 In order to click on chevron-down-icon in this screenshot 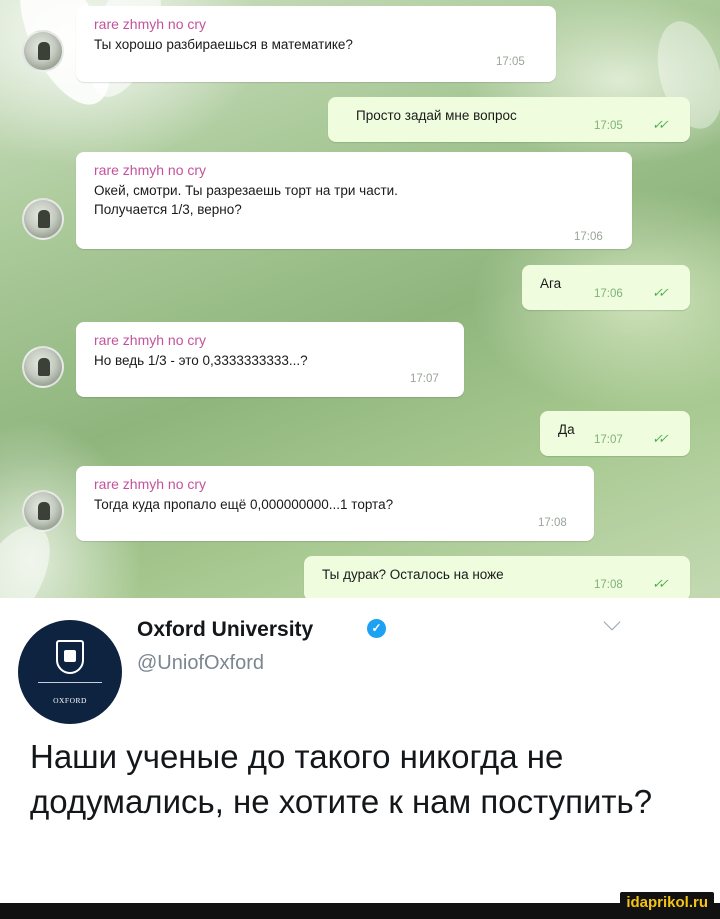, I will do `click(612, 622)`.